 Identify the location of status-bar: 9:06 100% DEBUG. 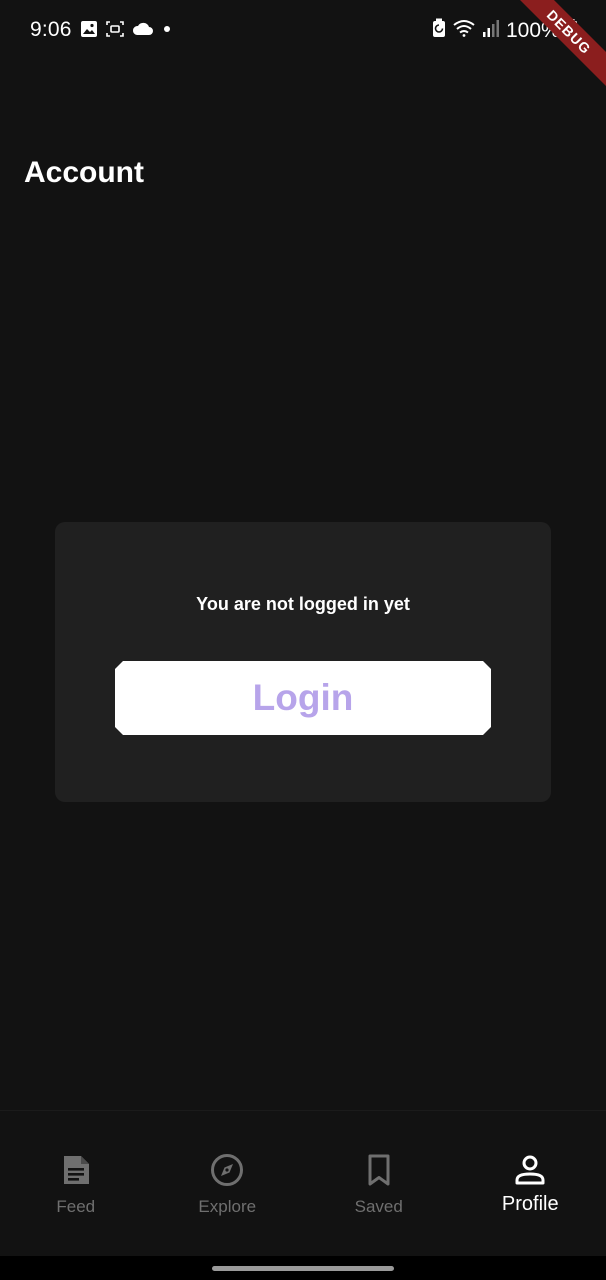
(303, 47).